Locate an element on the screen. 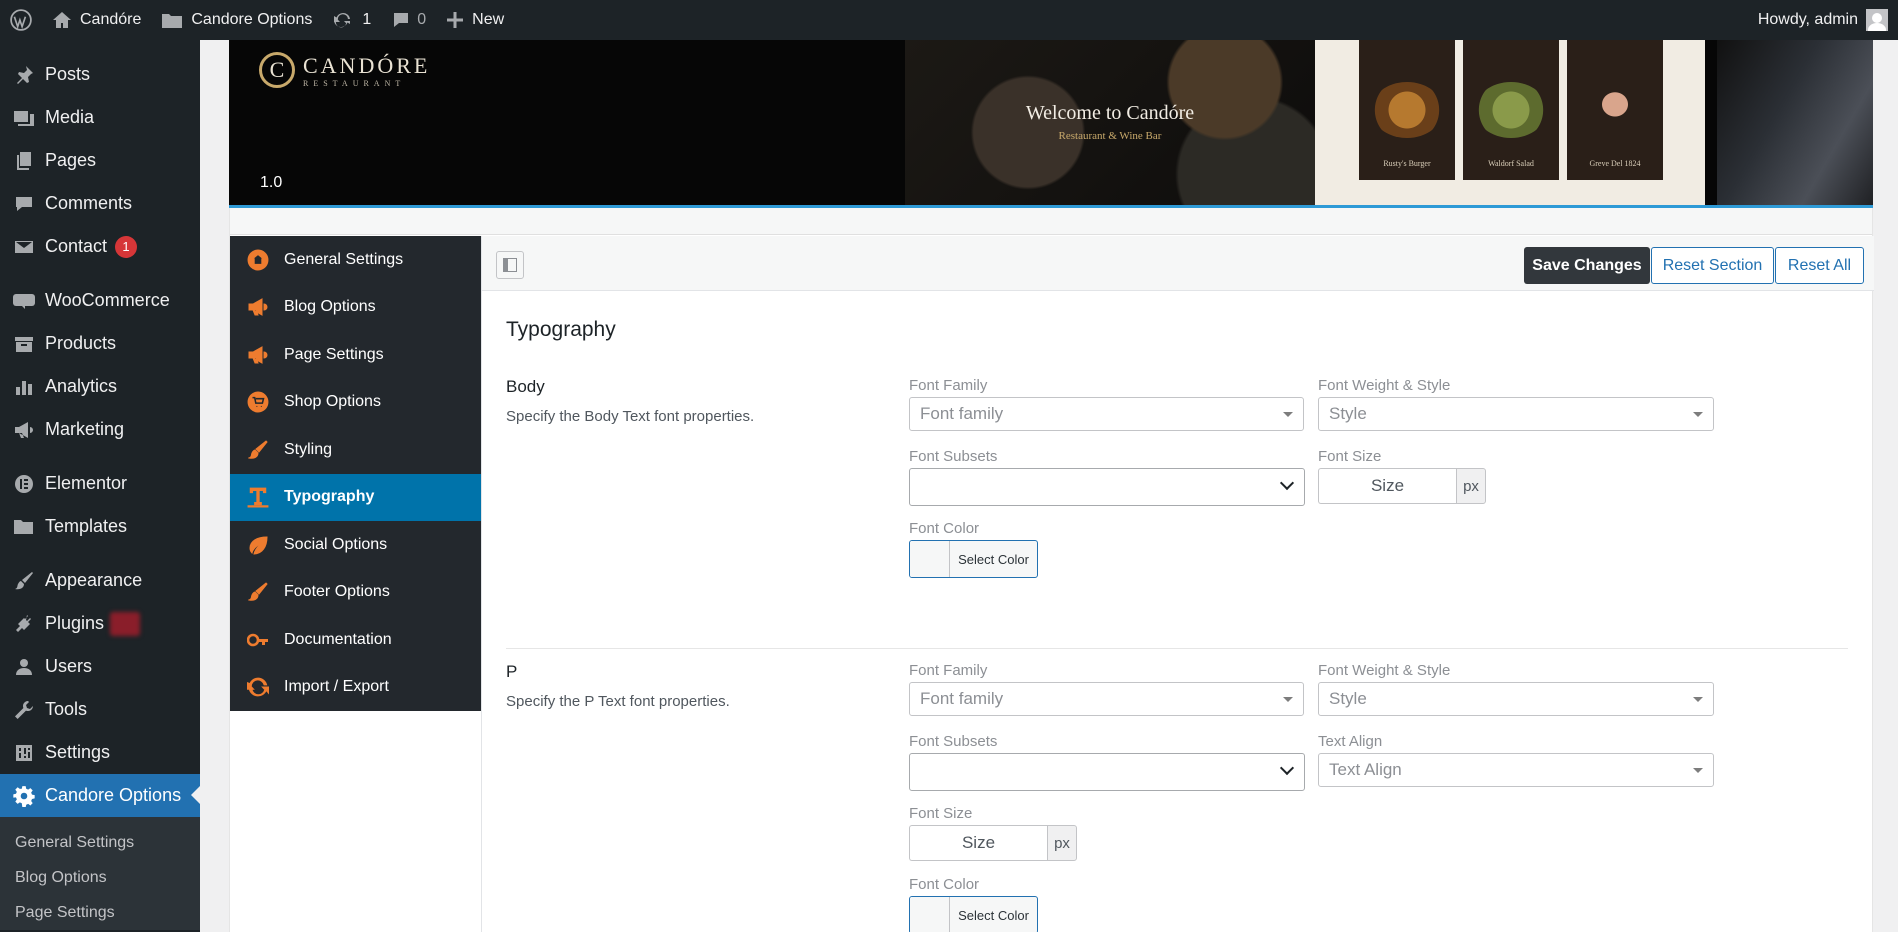  cart-icon is located at coordinates (258, 402).